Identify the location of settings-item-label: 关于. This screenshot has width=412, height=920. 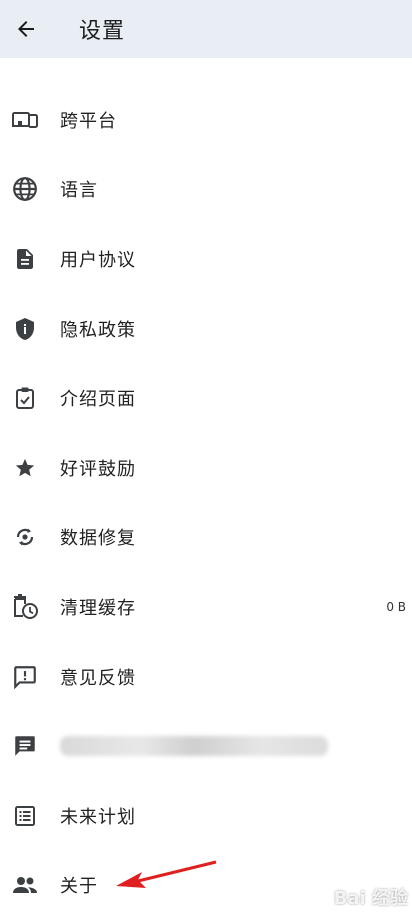
(79, 887).